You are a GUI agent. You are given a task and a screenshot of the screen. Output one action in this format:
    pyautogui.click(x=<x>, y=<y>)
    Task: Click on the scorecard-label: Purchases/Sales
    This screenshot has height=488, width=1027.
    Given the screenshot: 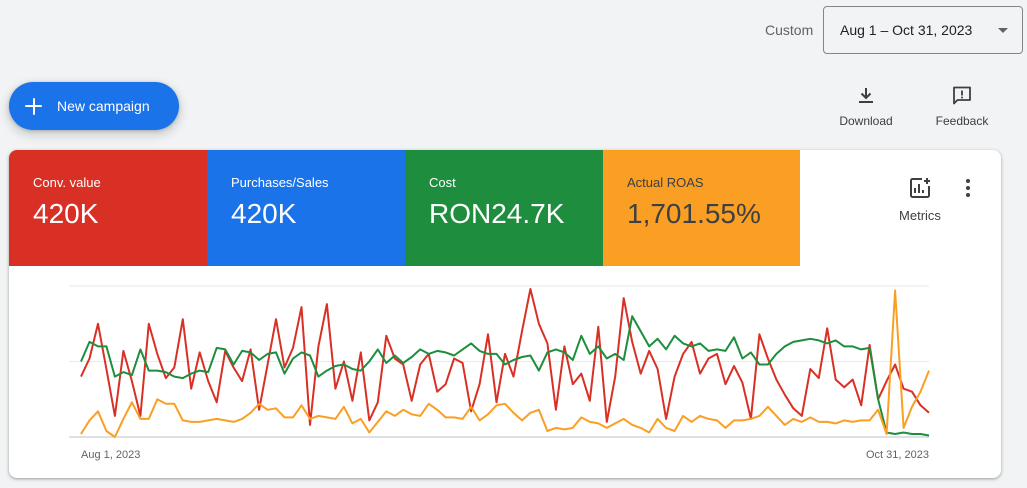 What is the action you would take?
    pyautogui.click(x=280, y=182)
    